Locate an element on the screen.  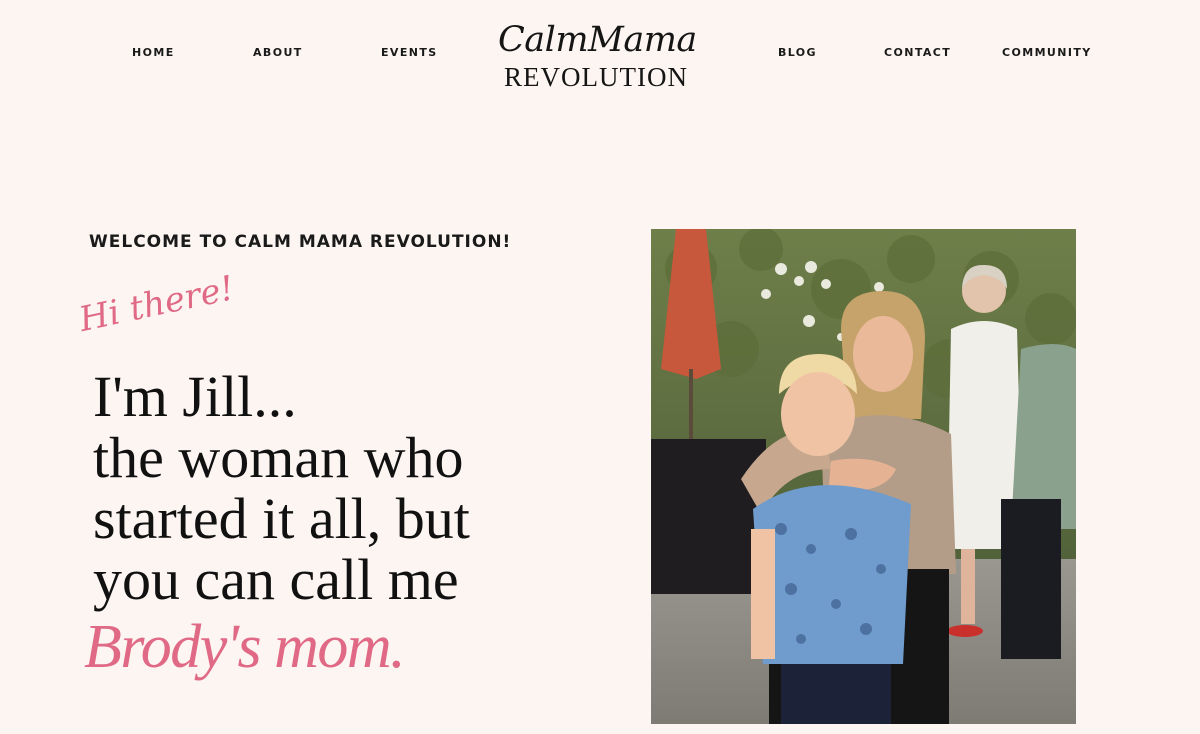
boy-arm is located at coordinates (763, 594).